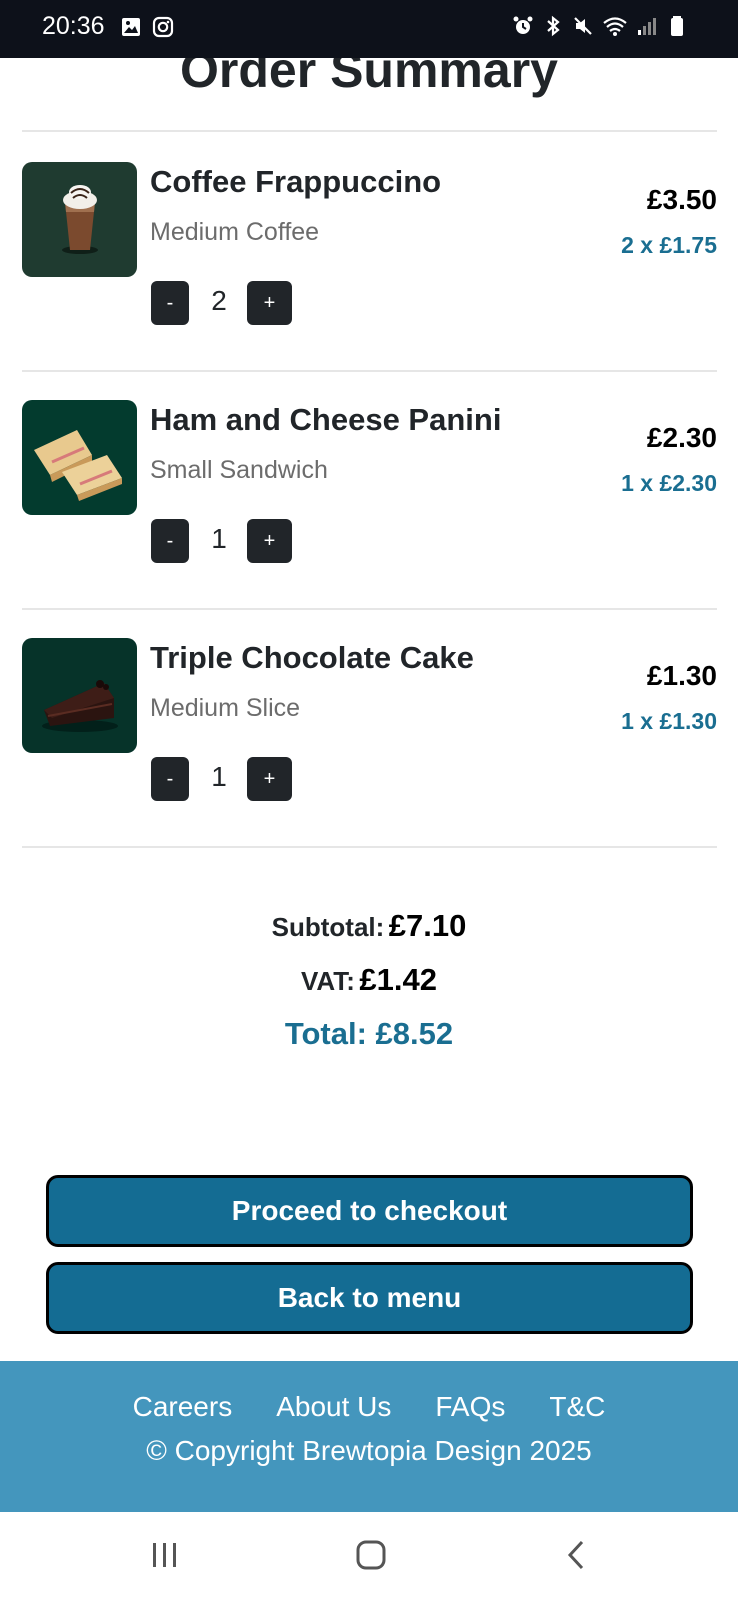 This screenshot has height=1599, width=738. What do you see at coordinates (225, 708) in the screenshot?
I see `item-variant: Medium Slice` at bounding box center [225, 708].